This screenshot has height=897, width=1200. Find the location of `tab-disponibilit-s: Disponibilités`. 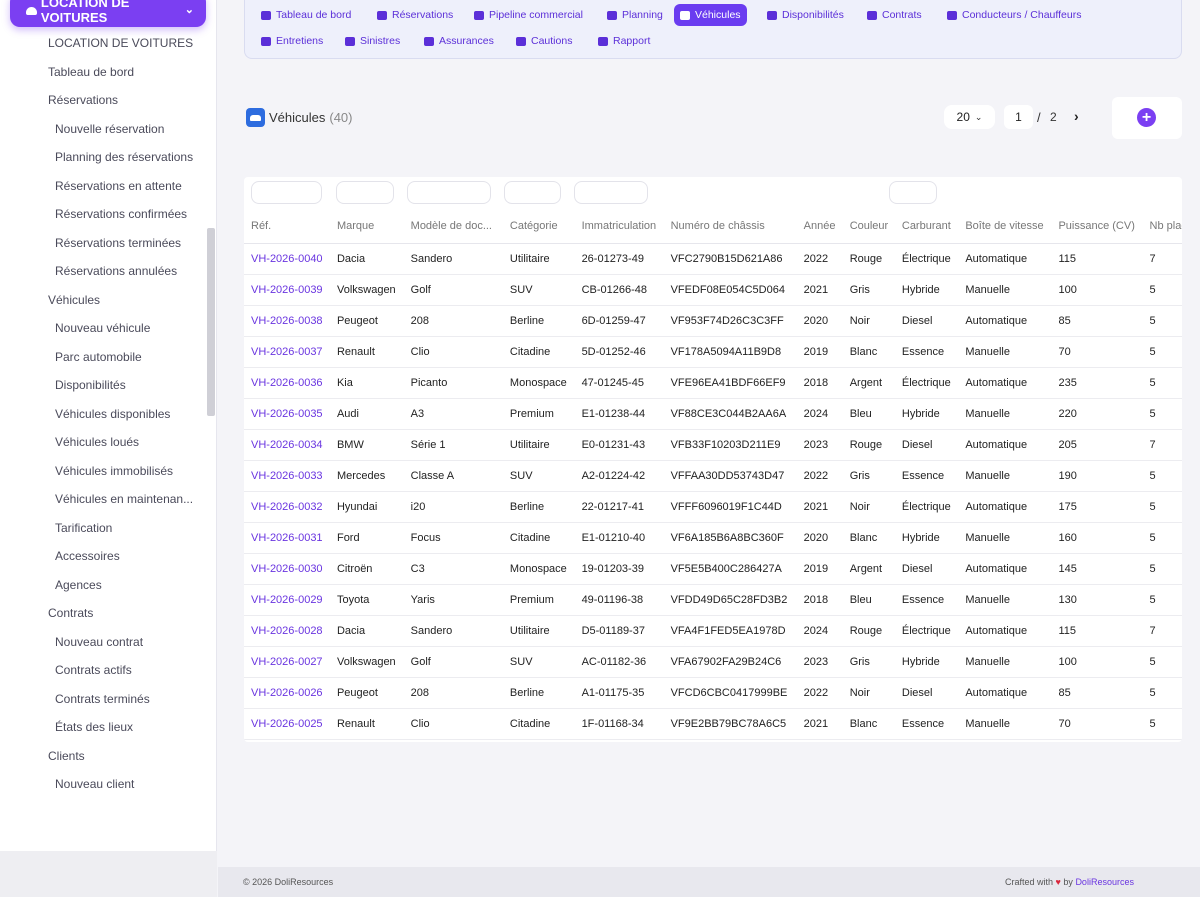

tab-disponibilit-s: Disponibilités is located at coordinates (805, 15).